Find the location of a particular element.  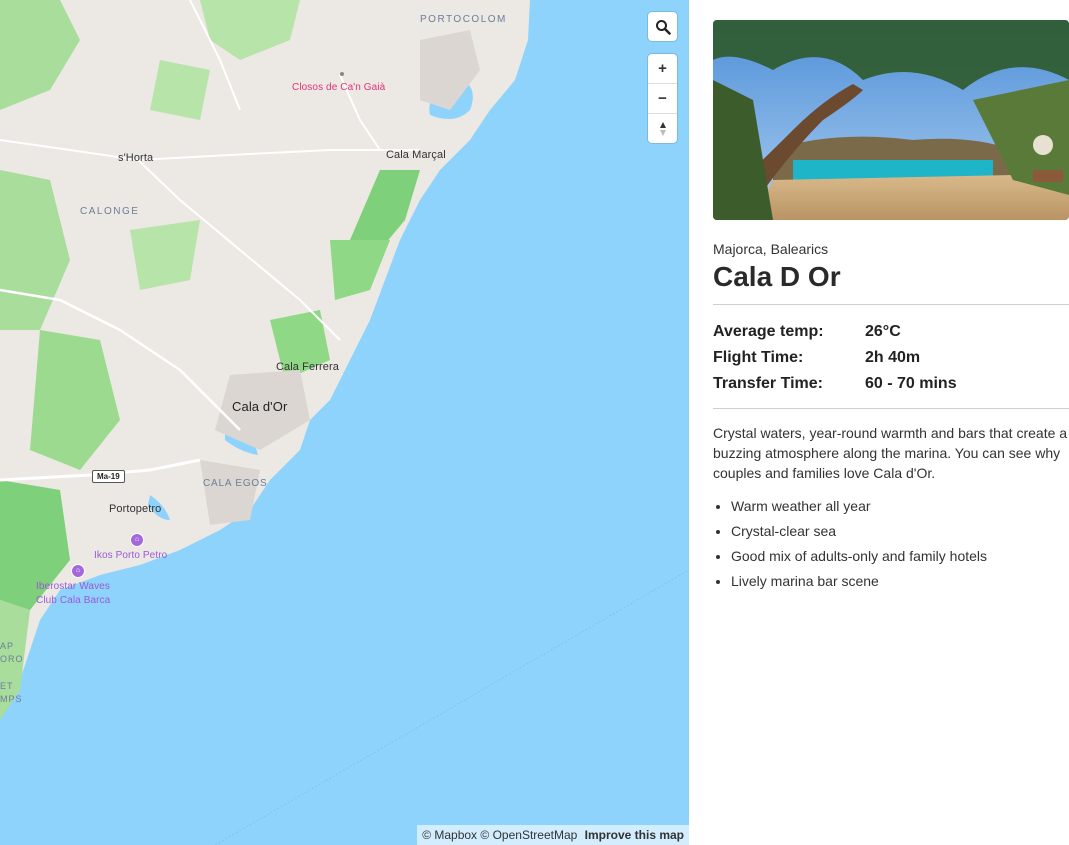

stat-label: Transfer Time: is located at coordinates (768, 383).